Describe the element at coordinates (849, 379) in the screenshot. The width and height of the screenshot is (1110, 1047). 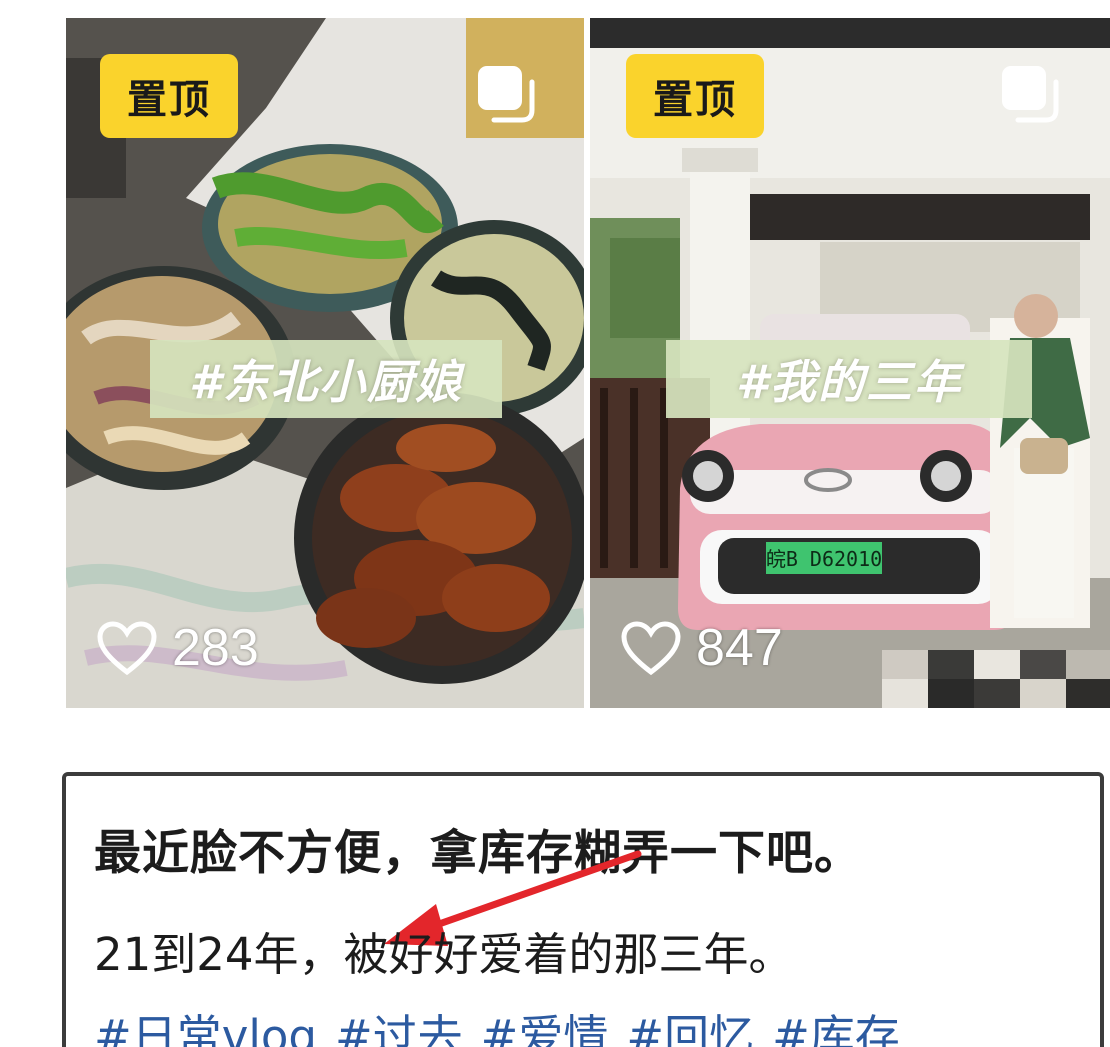
I see `topic-tag: #我的三年` at that location.